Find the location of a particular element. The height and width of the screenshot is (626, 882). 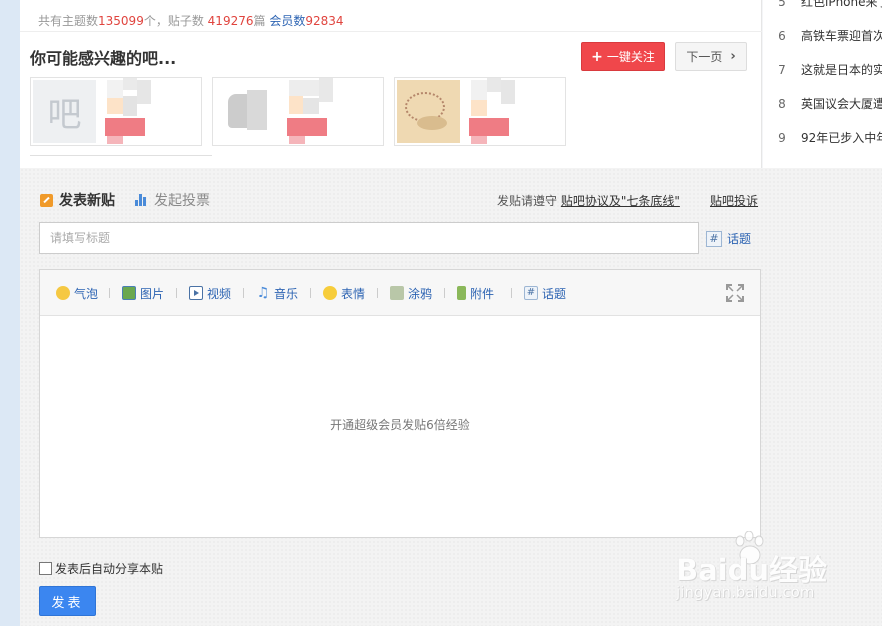

forum-stats: 共有主题数135099个，贴子数 419276篇 会员数92834 is located at coordinates (191, 20).